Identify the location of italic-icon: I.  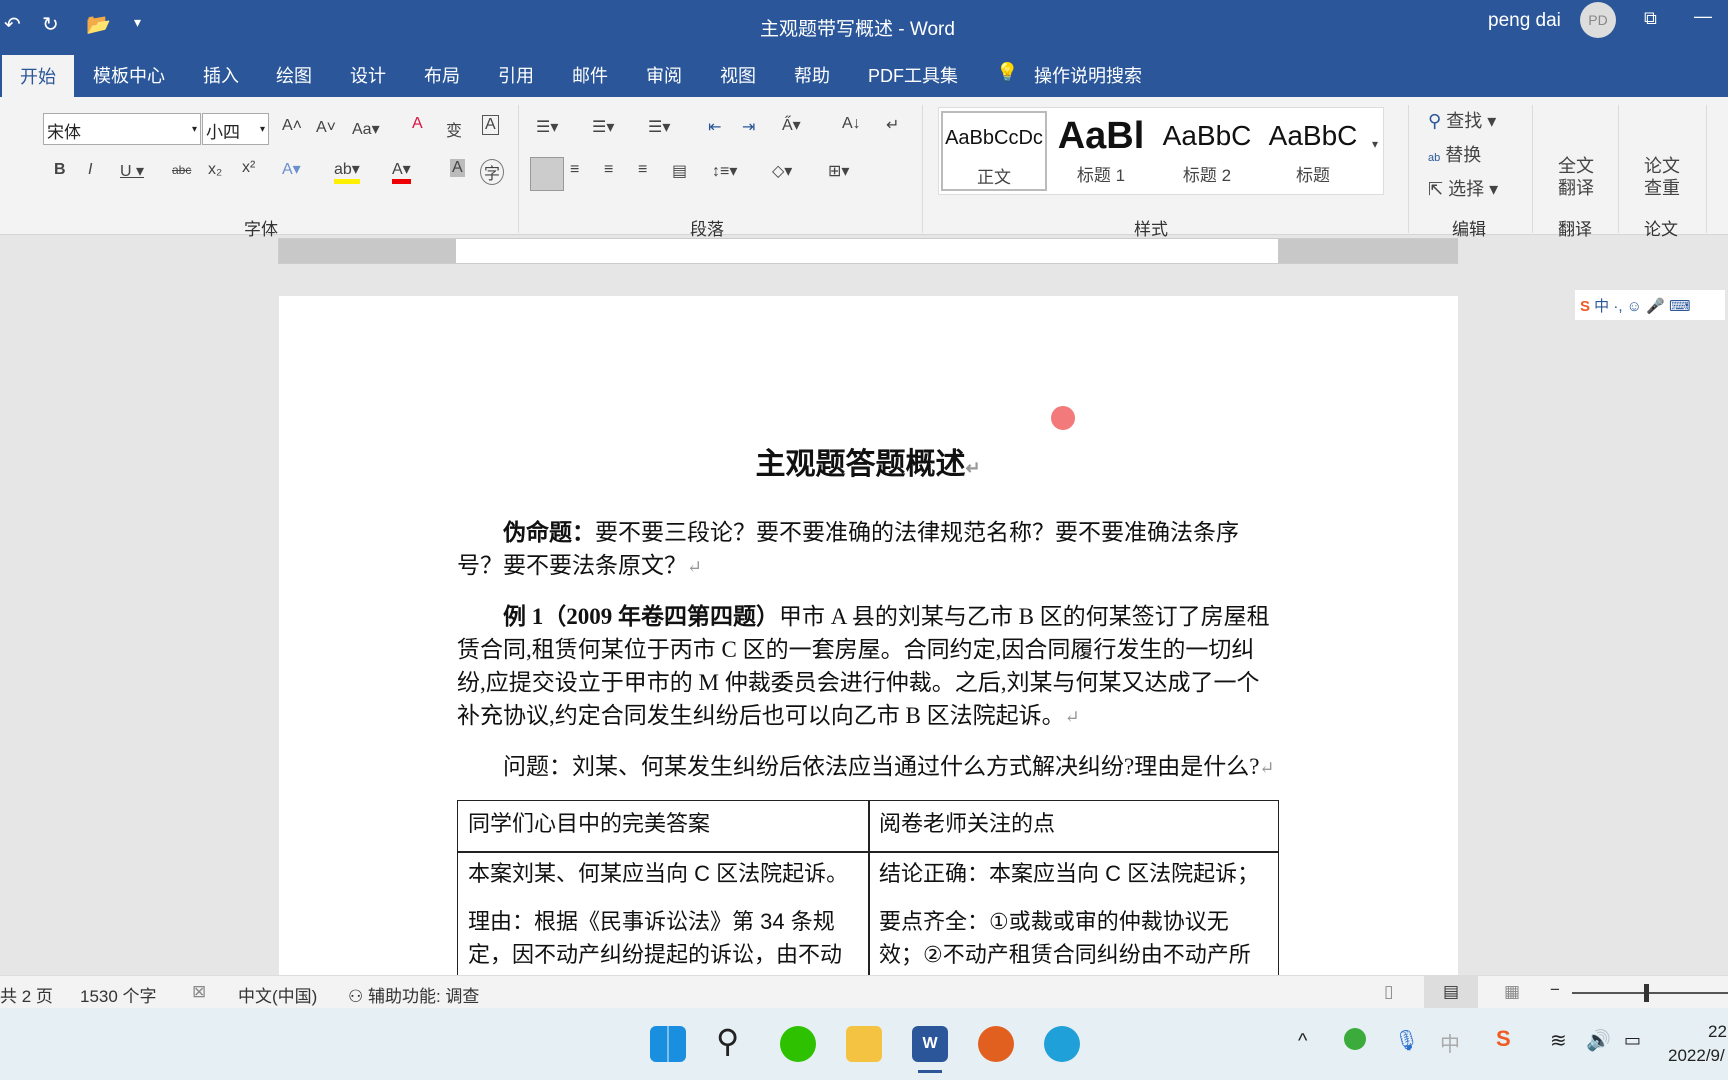
(90, 170).